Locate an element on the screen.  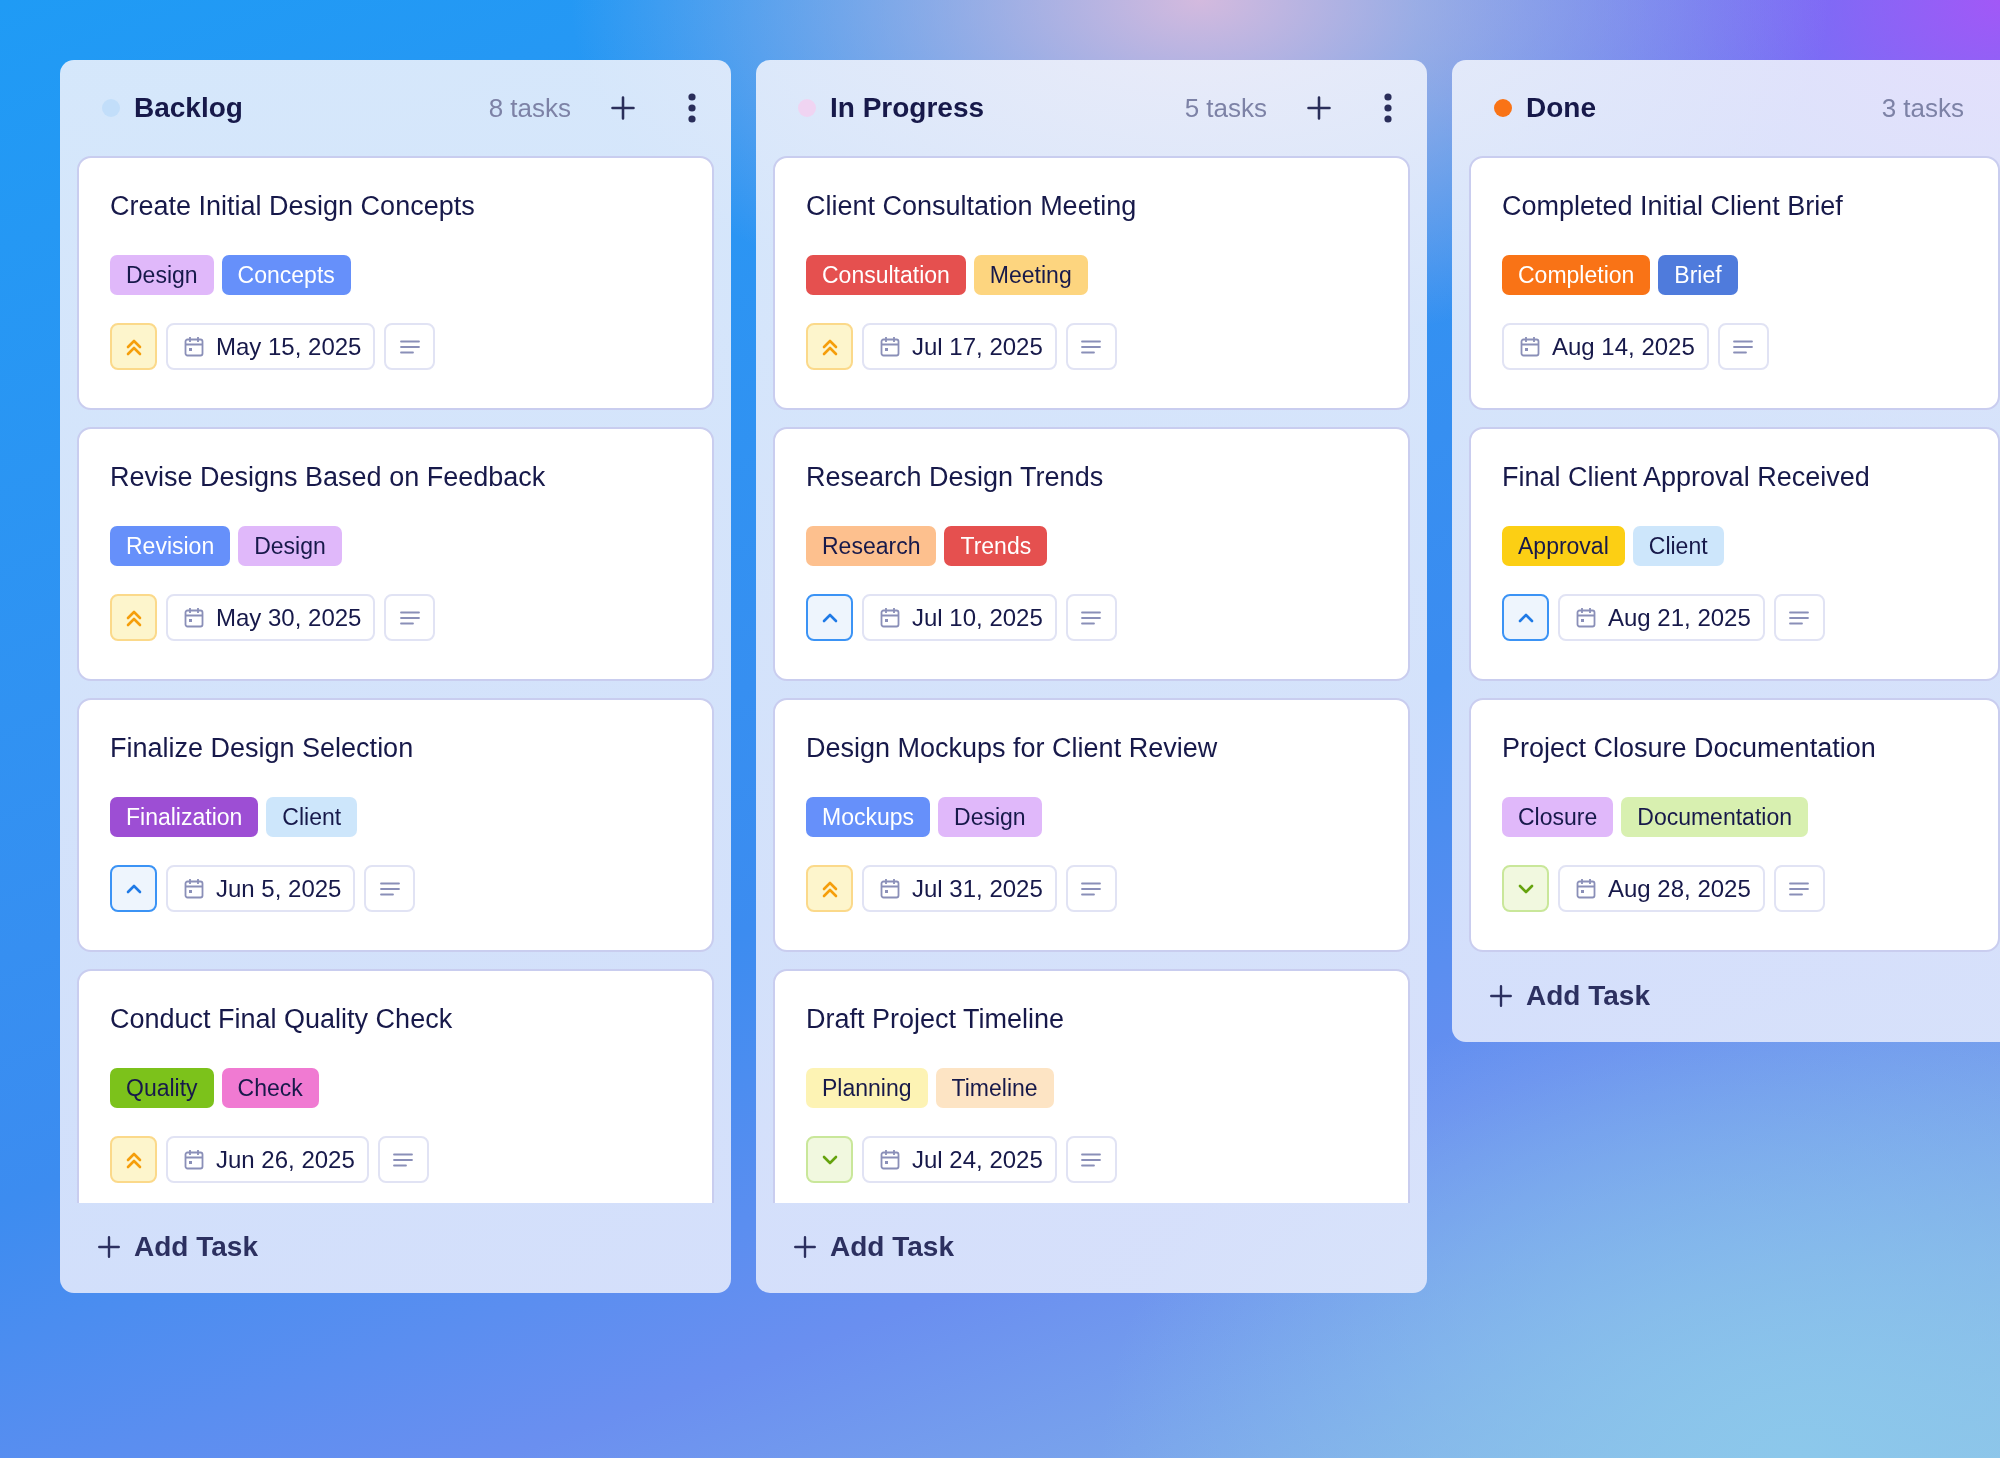
due-date-button: Jul 10, 2025 is located at coordinates (959, 617).